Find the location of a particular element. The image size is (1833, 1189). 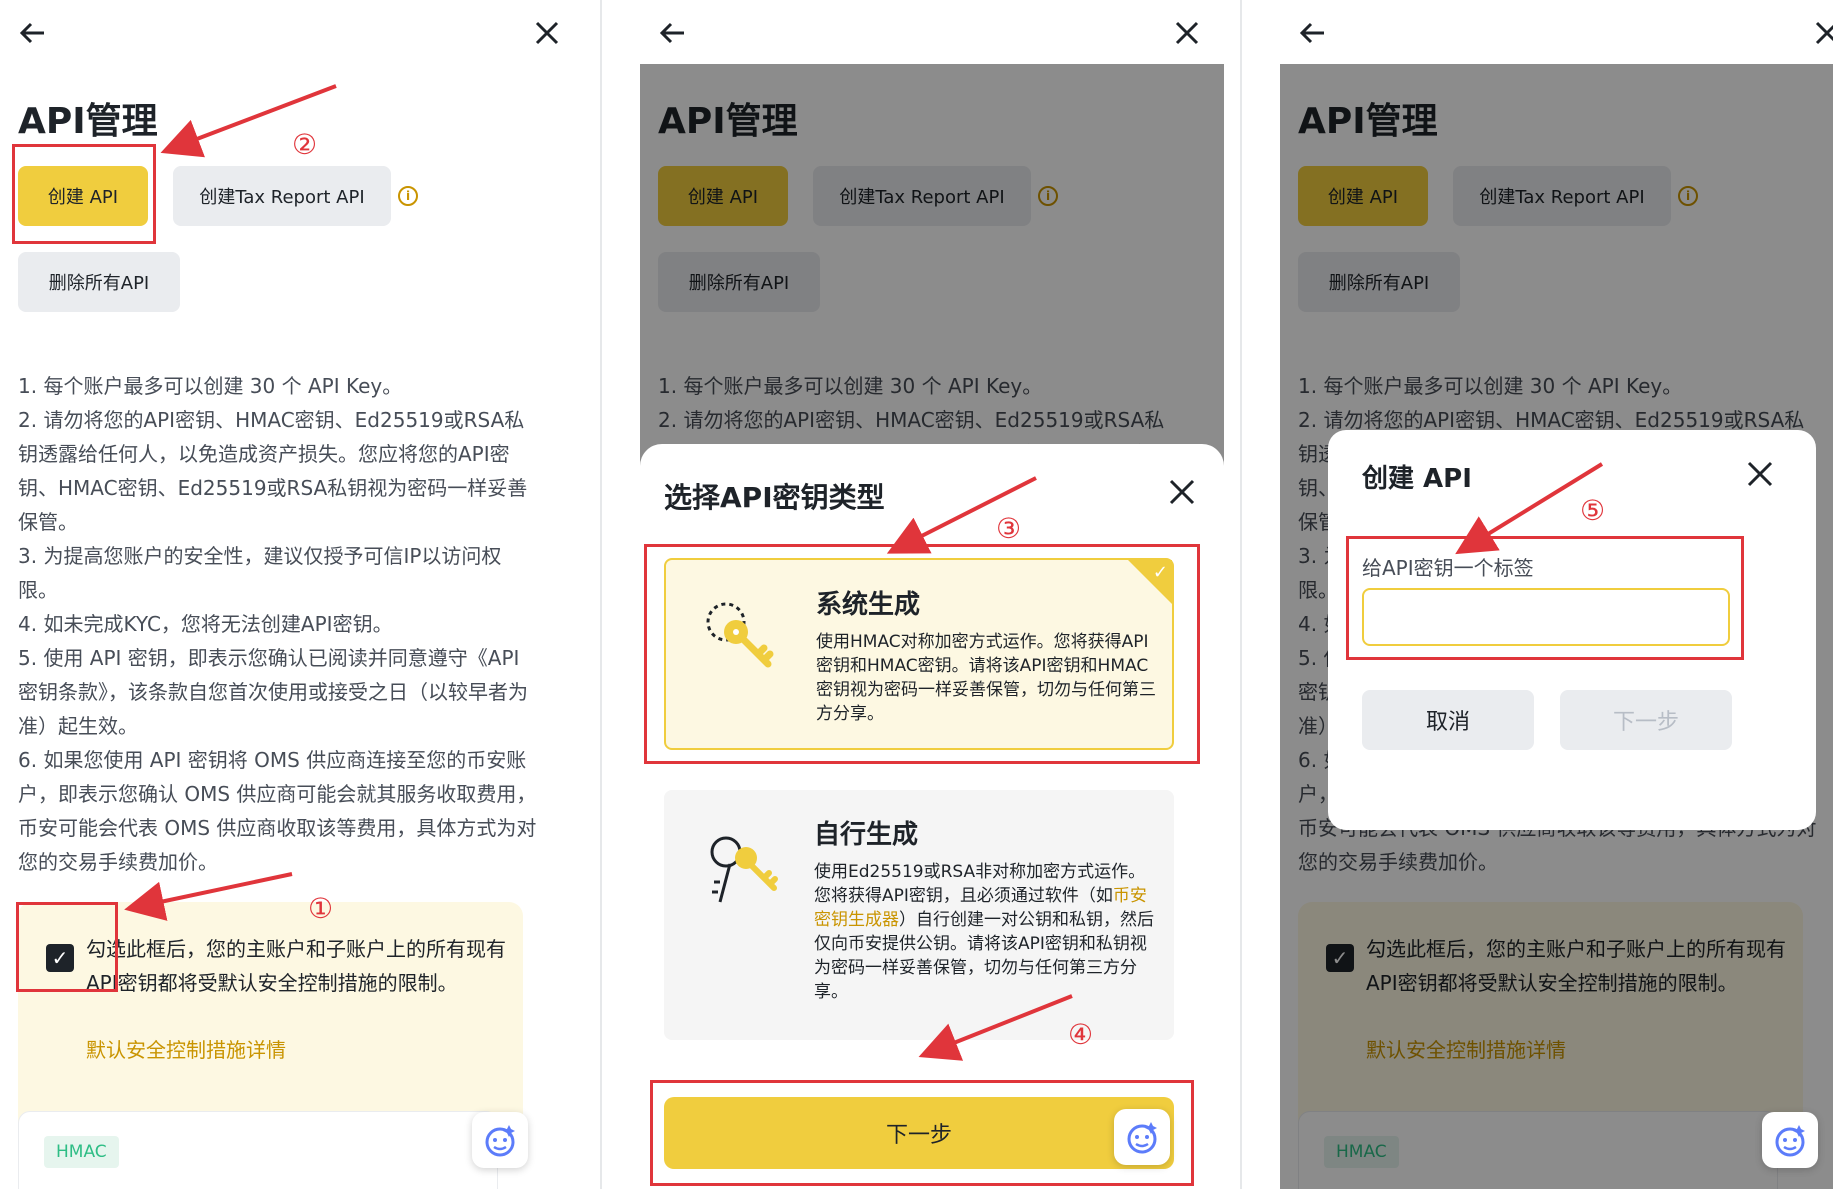

delete-all-api-button: 删除所有API is located at coordinates (99, 282).